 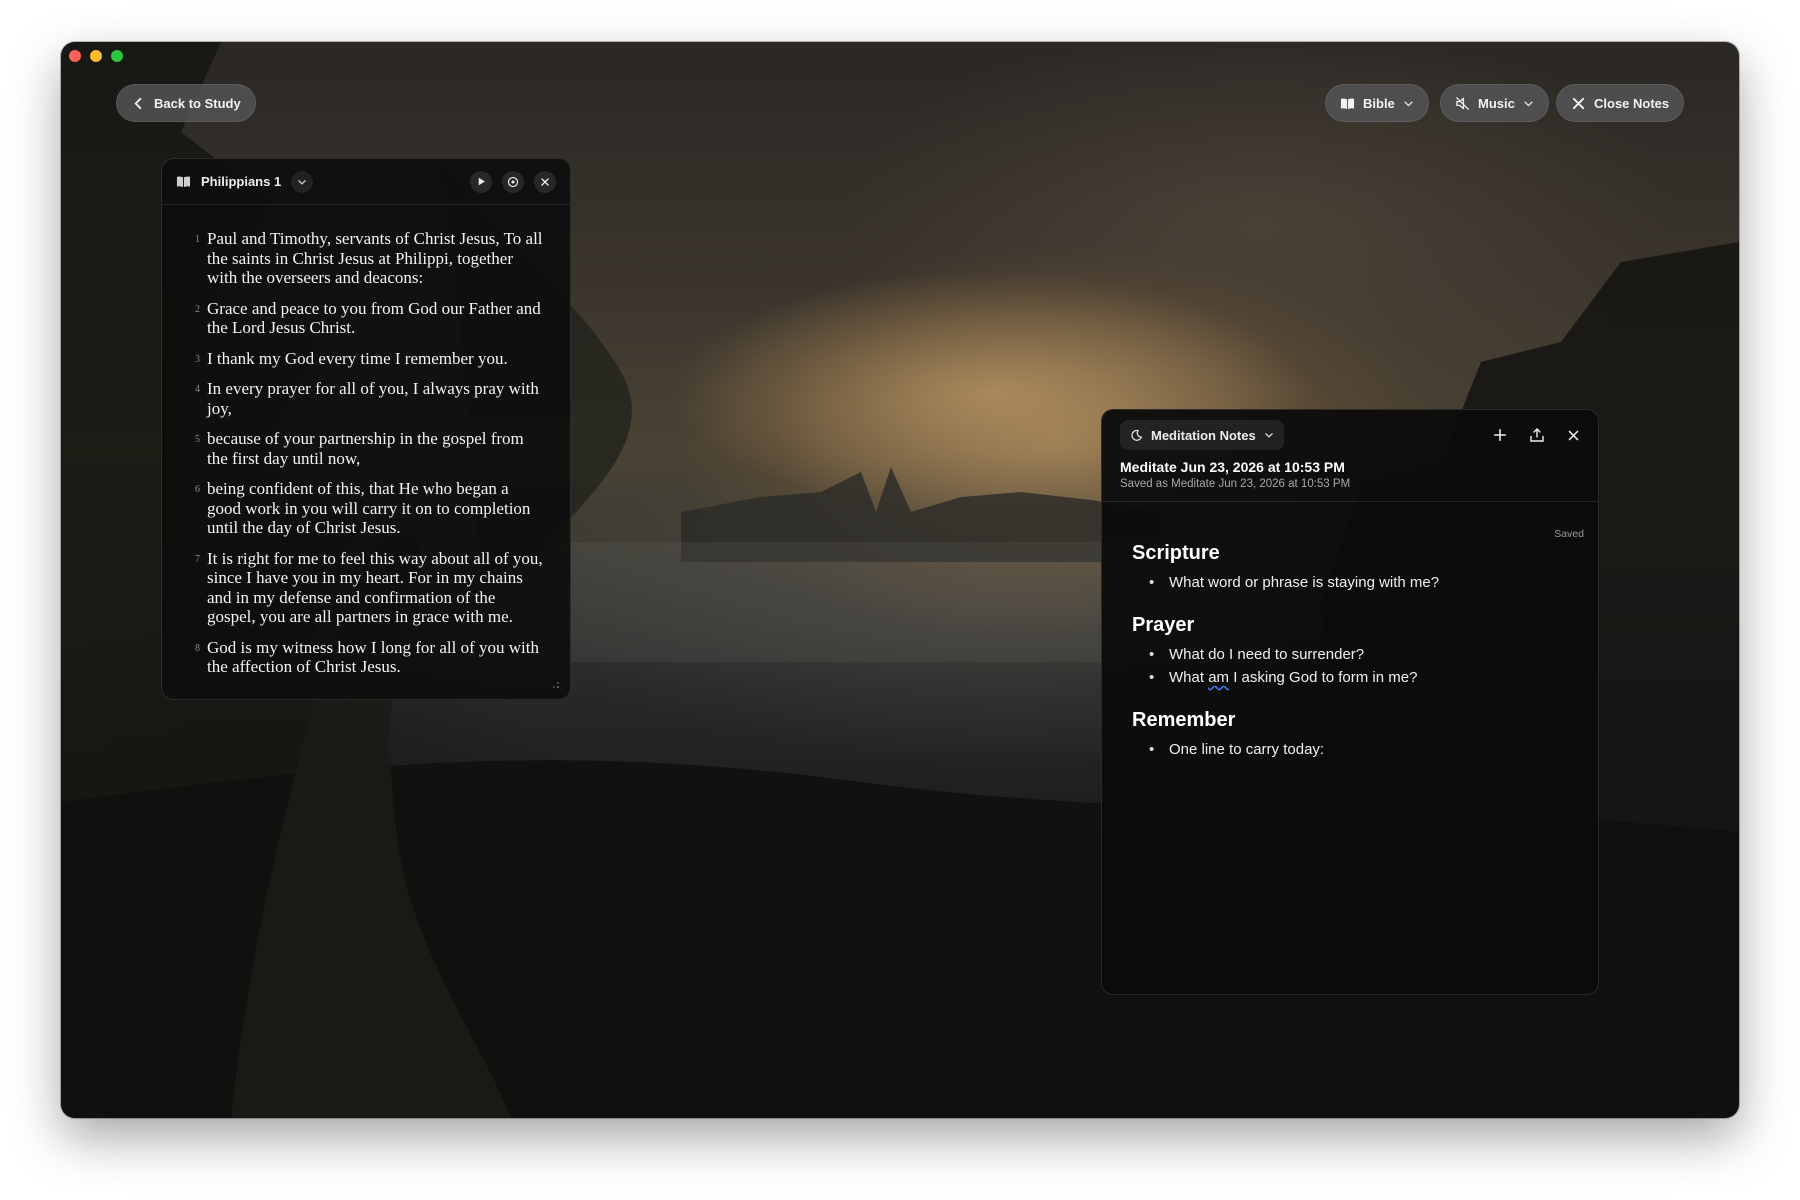 I want to click on music-label: Music, so click(x=1496, y=103).